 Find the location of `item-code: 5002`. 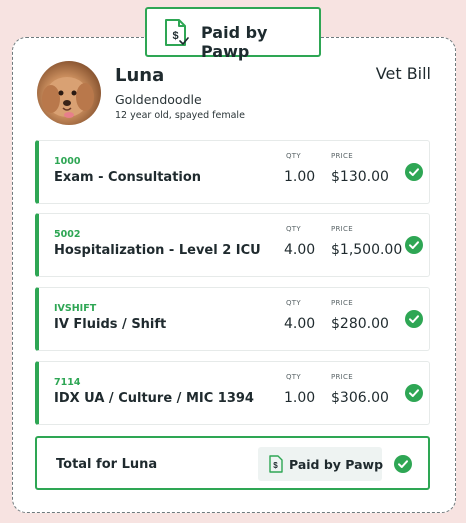

item-code: 5002 is located at coordinates (67, 234).